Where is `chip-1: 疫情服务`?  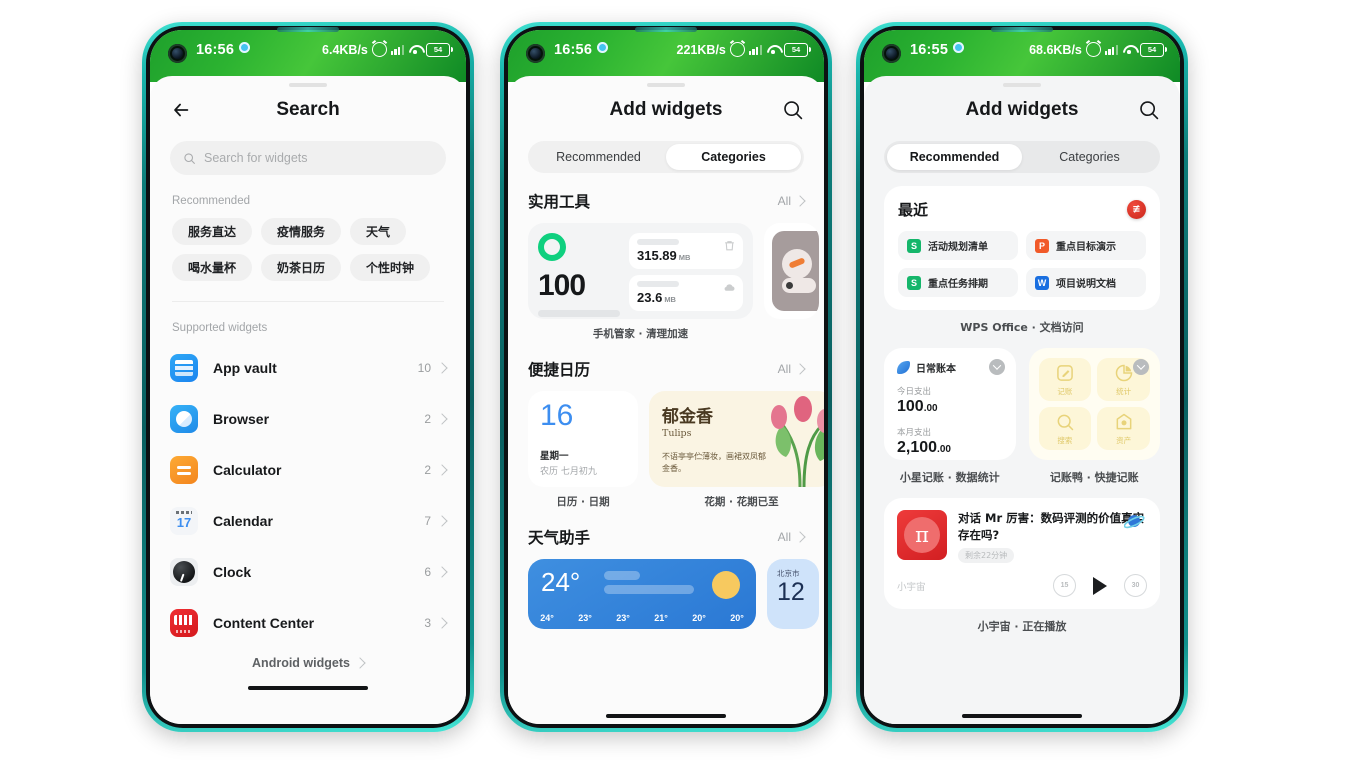 chip-1: 疫情服务 is located at coordinates (301, 231).